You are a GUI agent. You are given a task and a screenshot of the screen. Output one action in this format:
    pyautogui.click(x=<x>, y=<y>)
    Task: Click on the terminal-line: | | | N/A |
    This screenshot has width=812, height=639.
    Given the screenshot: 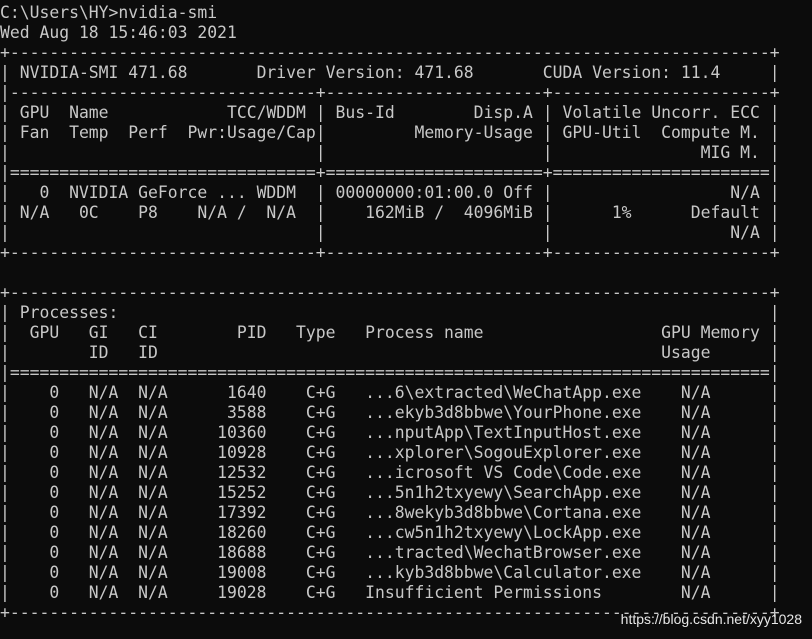 What is the action you would take?
    pyautogui.click(x=390, y=232)
    